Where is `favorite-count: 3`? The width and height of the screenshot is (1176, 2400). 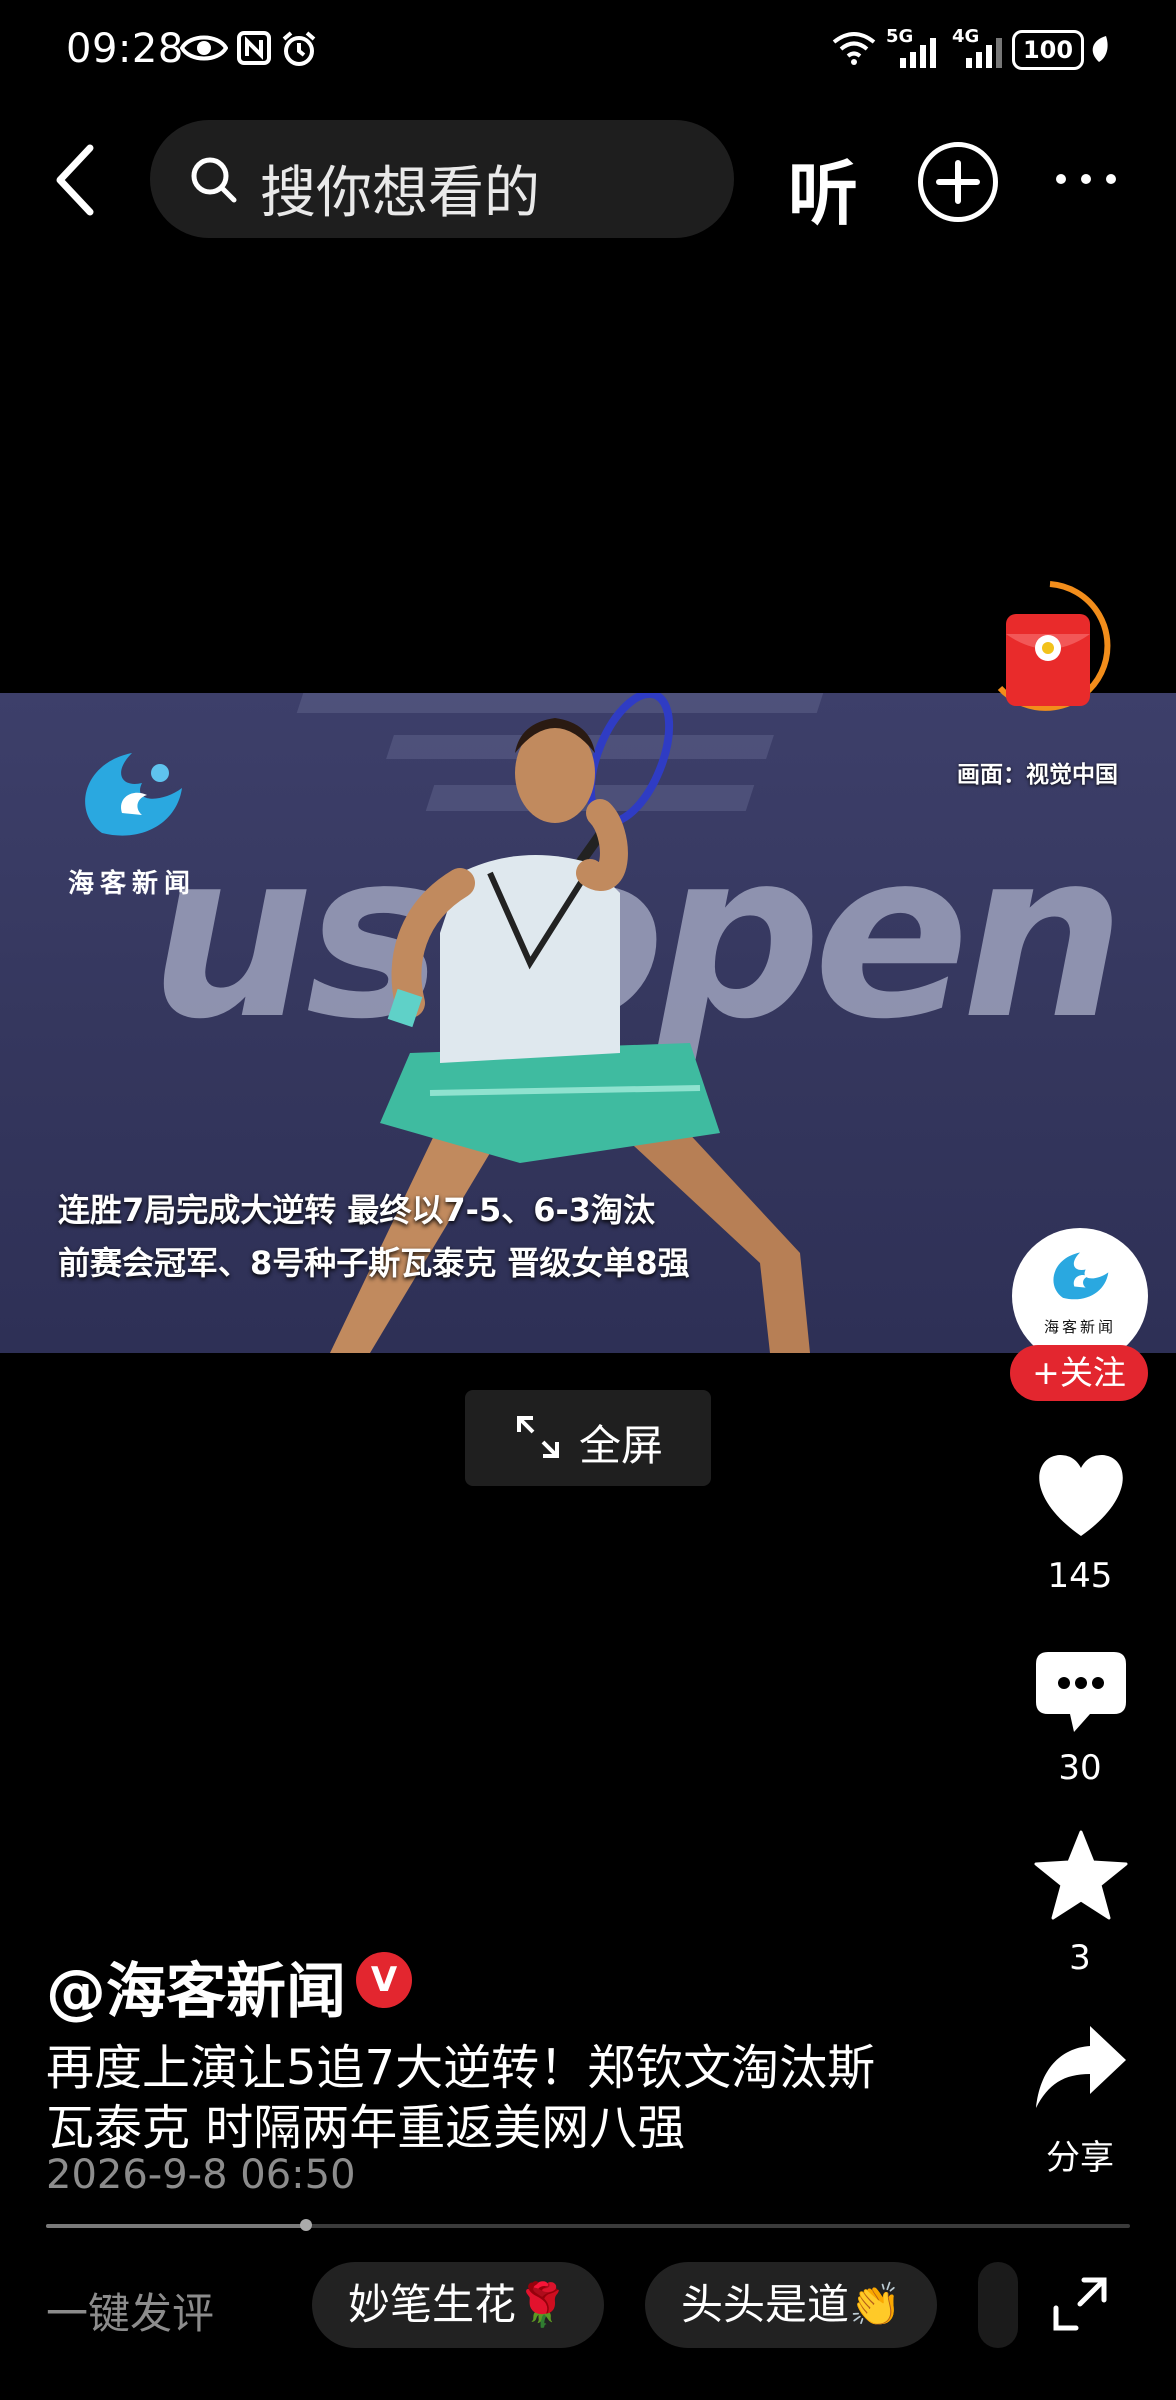
favorite-count: 3 is located at coordinates (1080, 1958).